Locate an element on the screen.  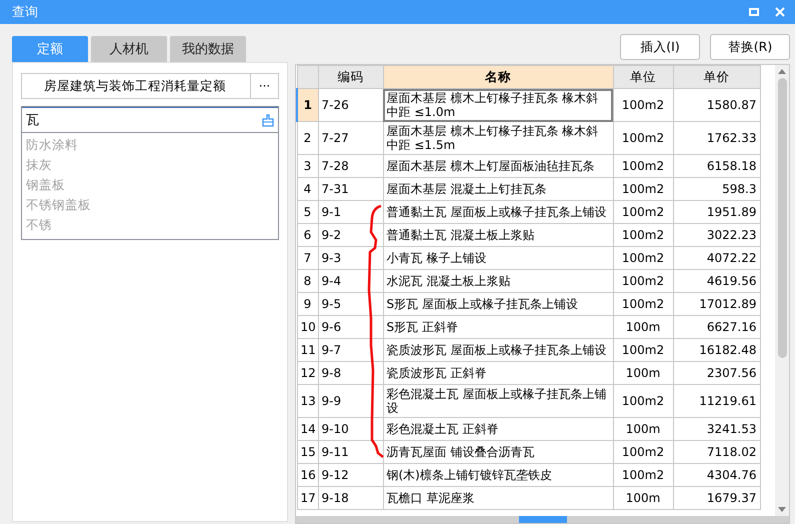
table-cell: 9-7 is located at coordinates (350, 350).